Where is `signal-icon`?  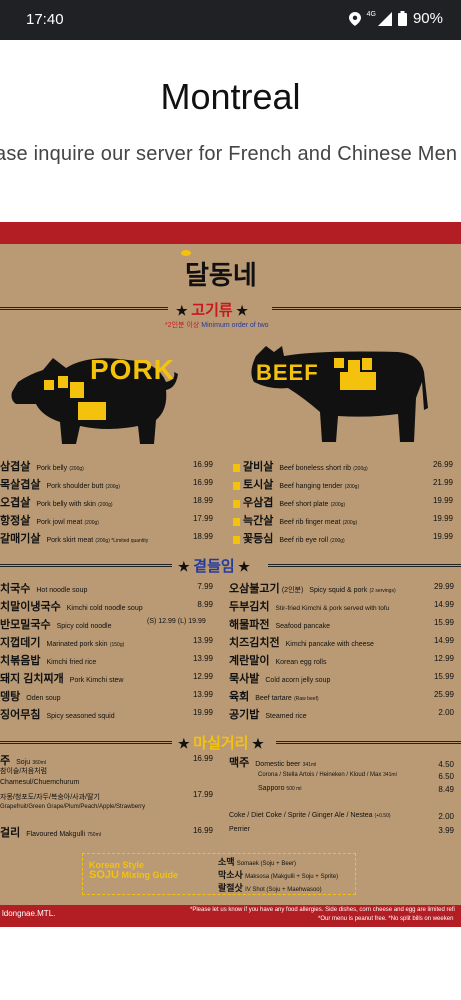 signal-icon is located at coordinates (384, 18).